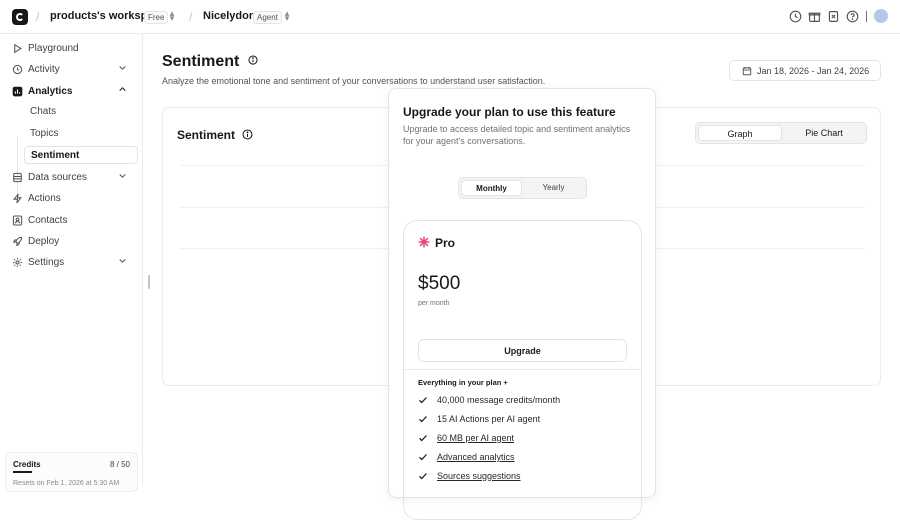  Describe the element at coordinates (17, 91) in the screenshot. I see `chart-icon` at that location.